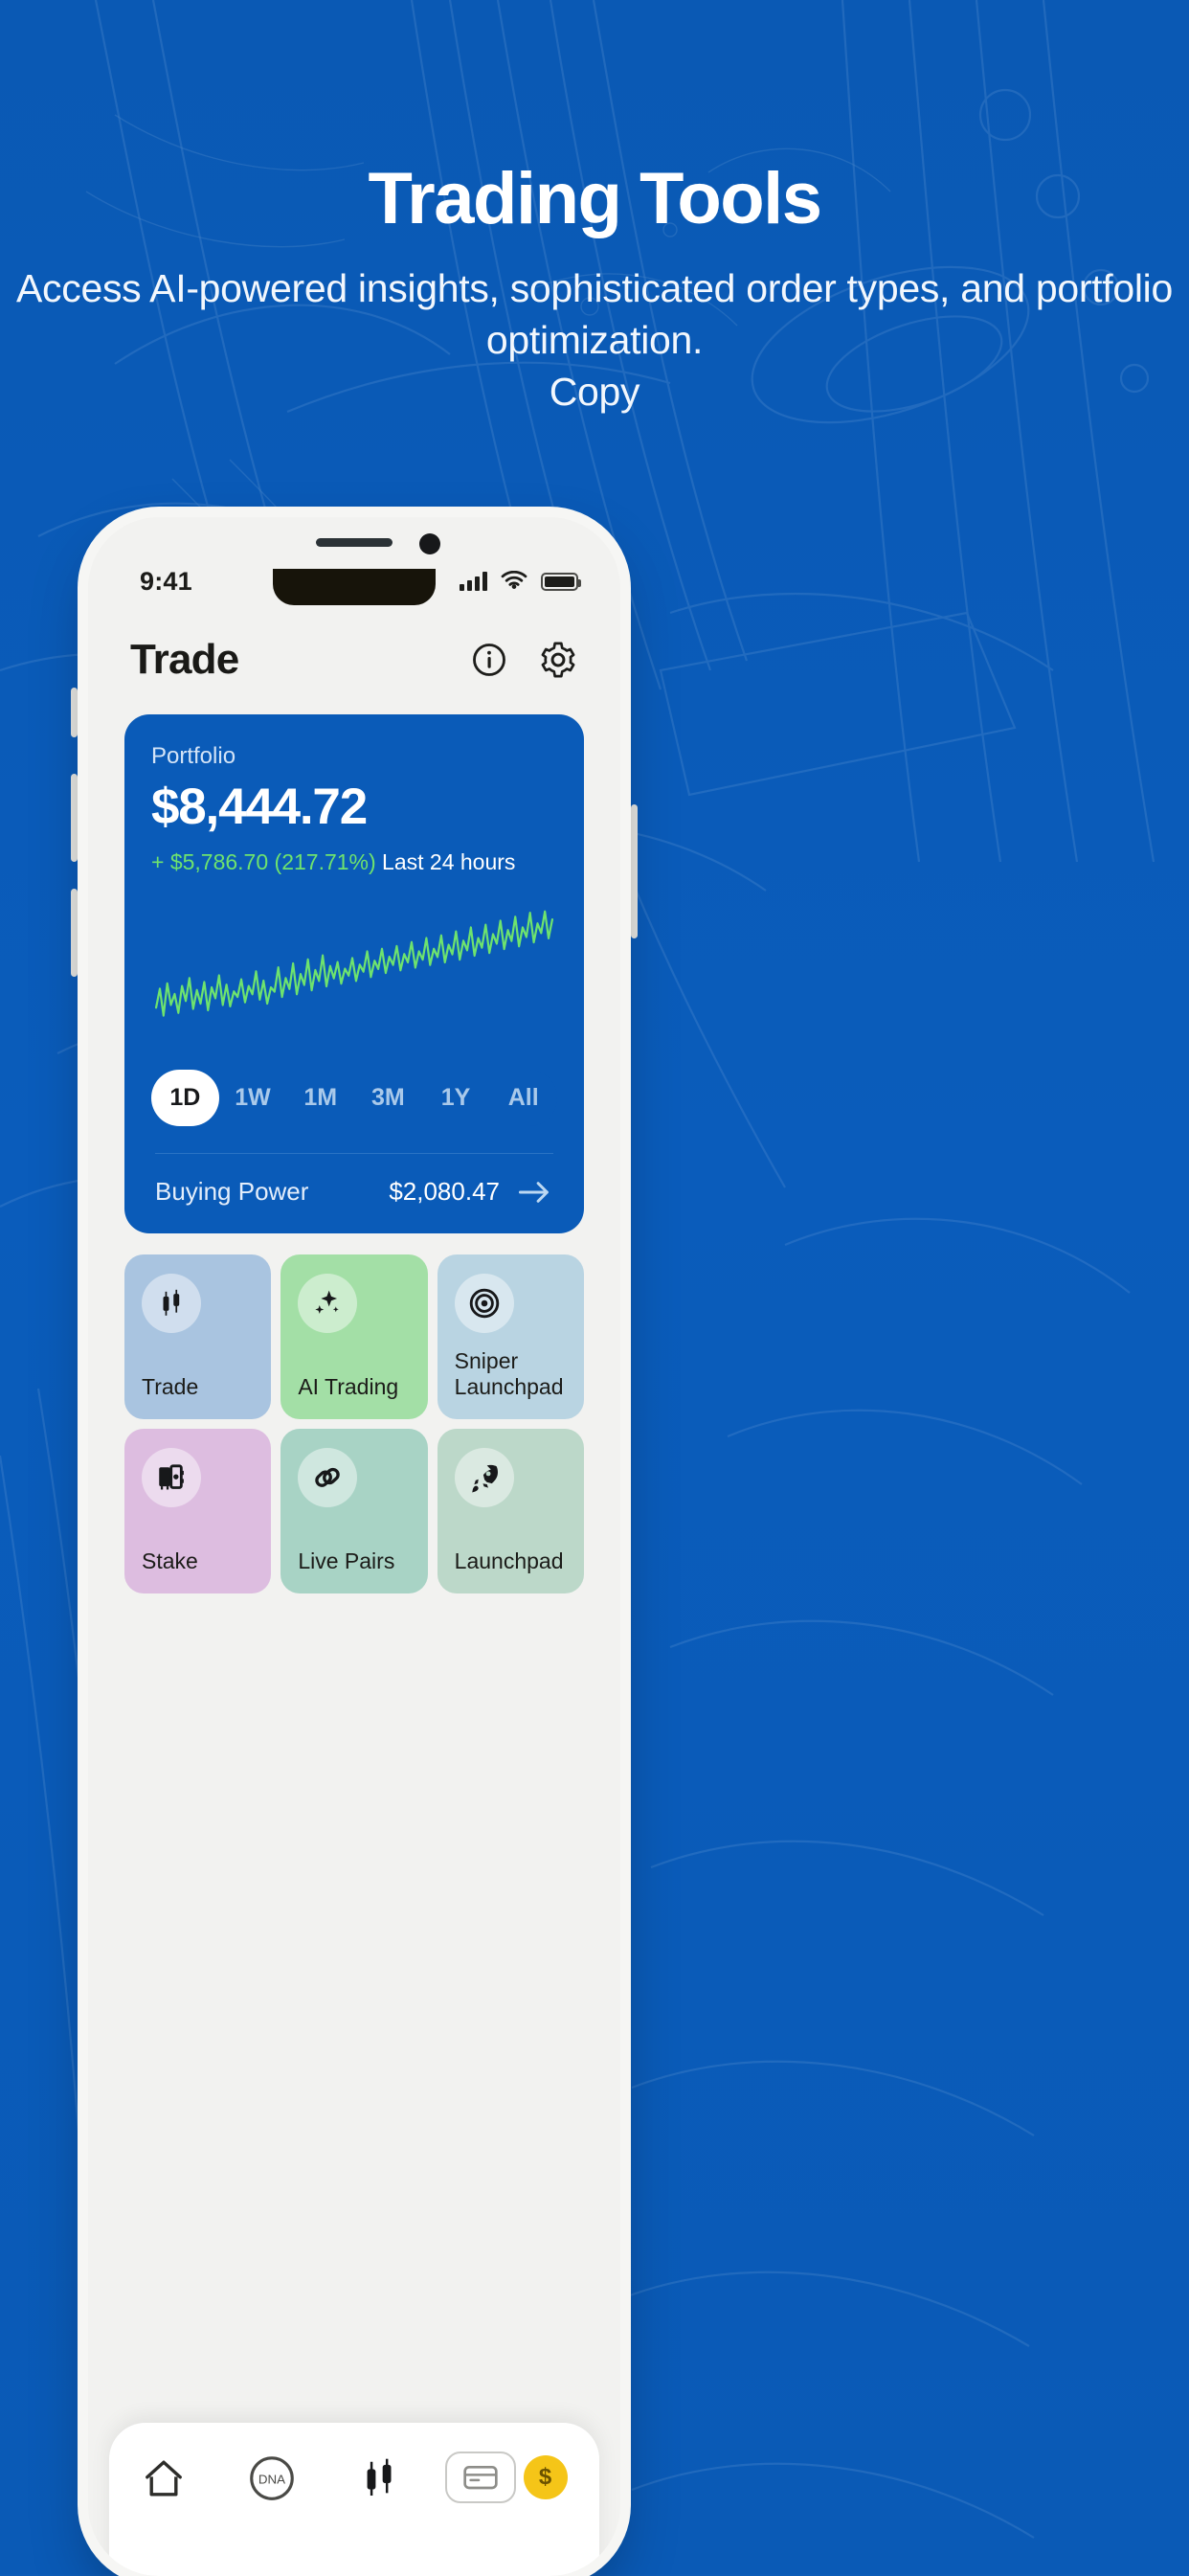  What do you see at coordinates (198, 1511) in the screenshot?
I see `tile-stake: Stake` at bounding box center [198, 1511].